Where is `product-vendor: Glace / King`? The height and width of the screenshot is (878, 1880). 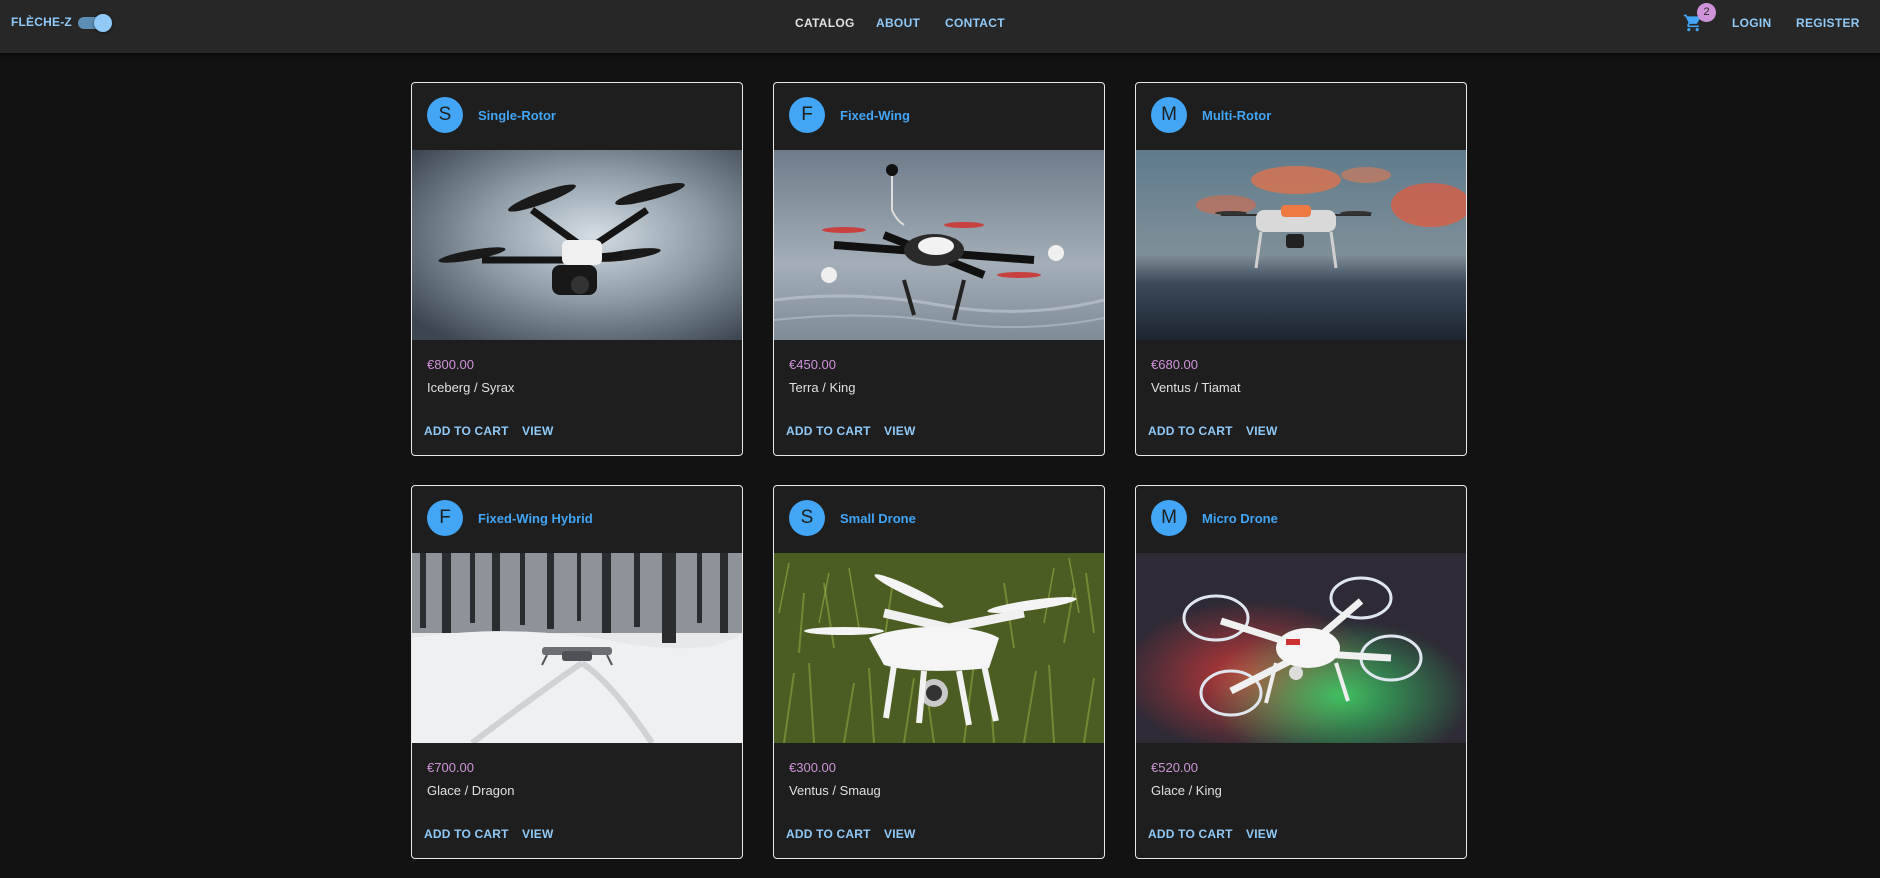
product-vendor: Glace / King is located at coordinates (1186, 790).